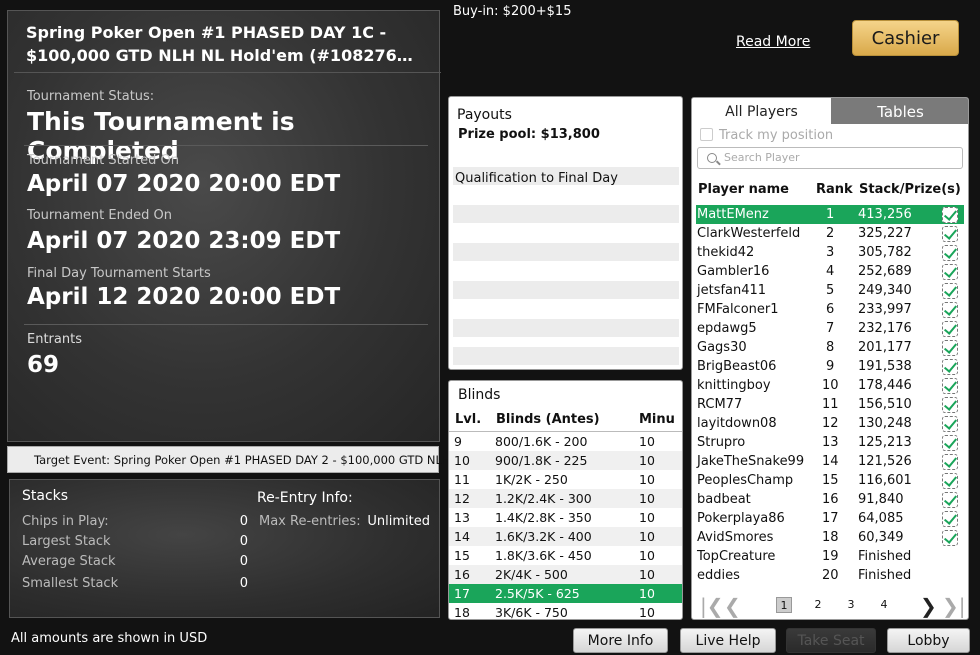 The width and height of the screenshot is (980, 655). What do you see at coordinates (830, 158) in the screenshot?
I see `search-player-input: Search Player` at bounding box center [830, 158].